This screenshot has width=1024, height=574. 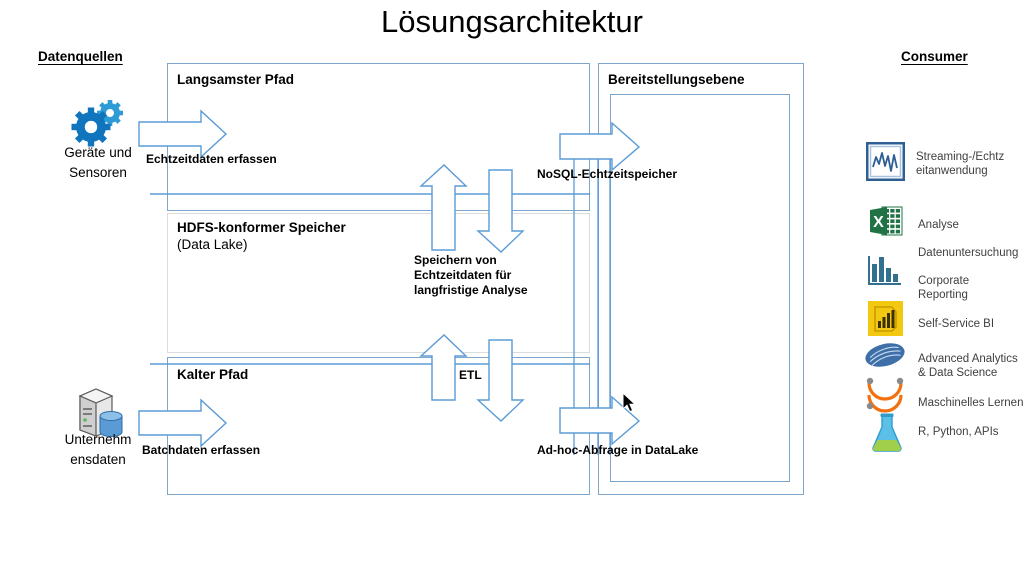 I want to click on flow-label-nosql-store: NoSQL-Echtzeitspeicher, so click(x=607, y=174).